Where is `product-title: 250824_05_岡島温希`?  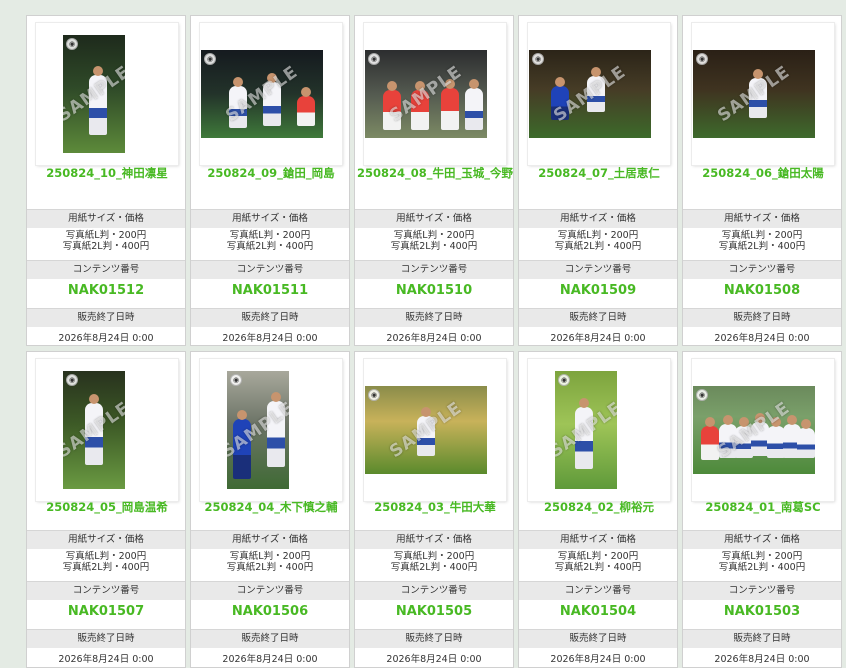
product-title: 250824_05_岡島温希 is located at coordinates (107, 507).